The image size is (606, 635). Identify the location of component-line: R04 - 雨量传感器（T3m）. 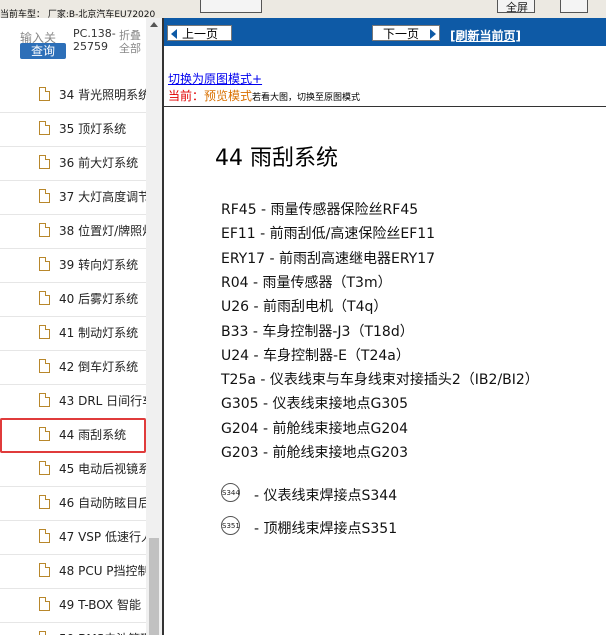
(306, 282).